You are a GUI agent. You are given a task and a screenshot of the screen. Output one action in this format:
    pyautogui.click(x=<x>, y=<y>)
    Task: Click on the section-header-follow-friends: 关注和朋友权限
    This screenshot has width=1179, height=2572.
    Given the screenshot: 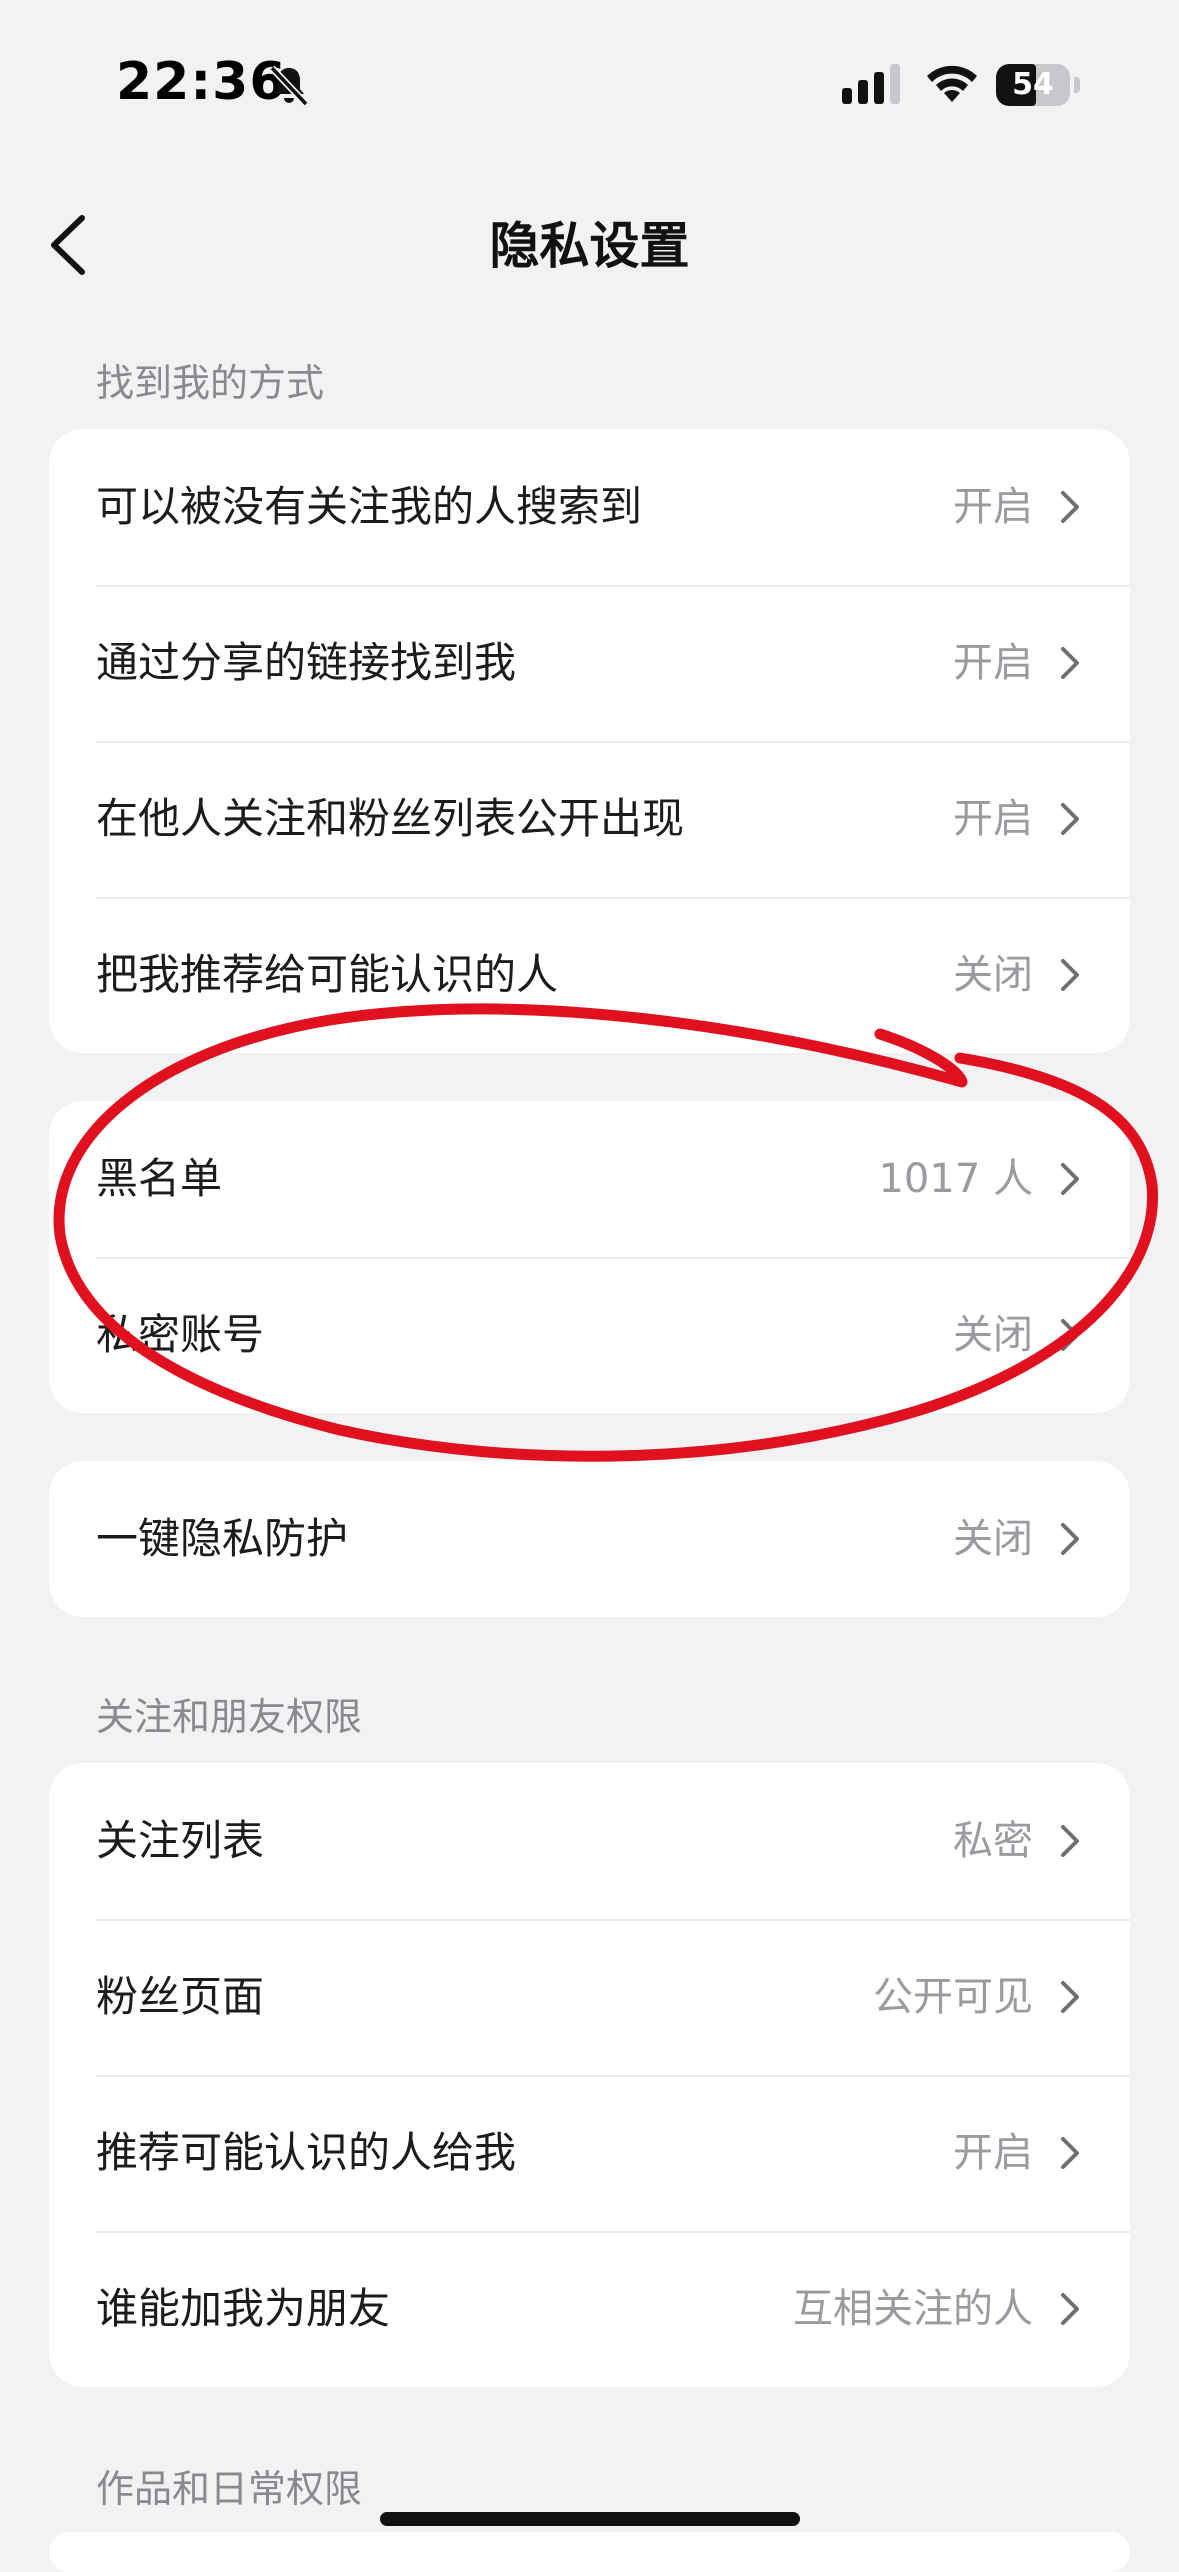 What is the action you would take?
    pyautogui.click(x=229, y=1717)
    